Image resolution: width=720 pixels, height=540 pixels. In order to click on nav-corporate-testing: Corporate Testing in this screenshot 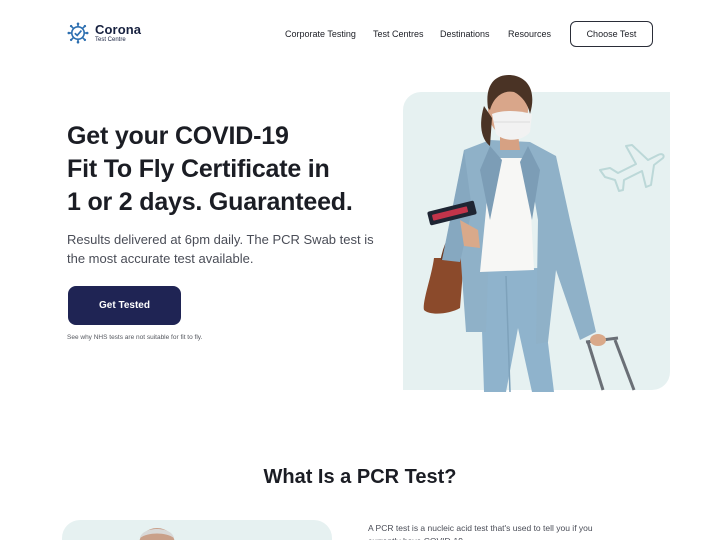, I will do `click(320, 34)`.